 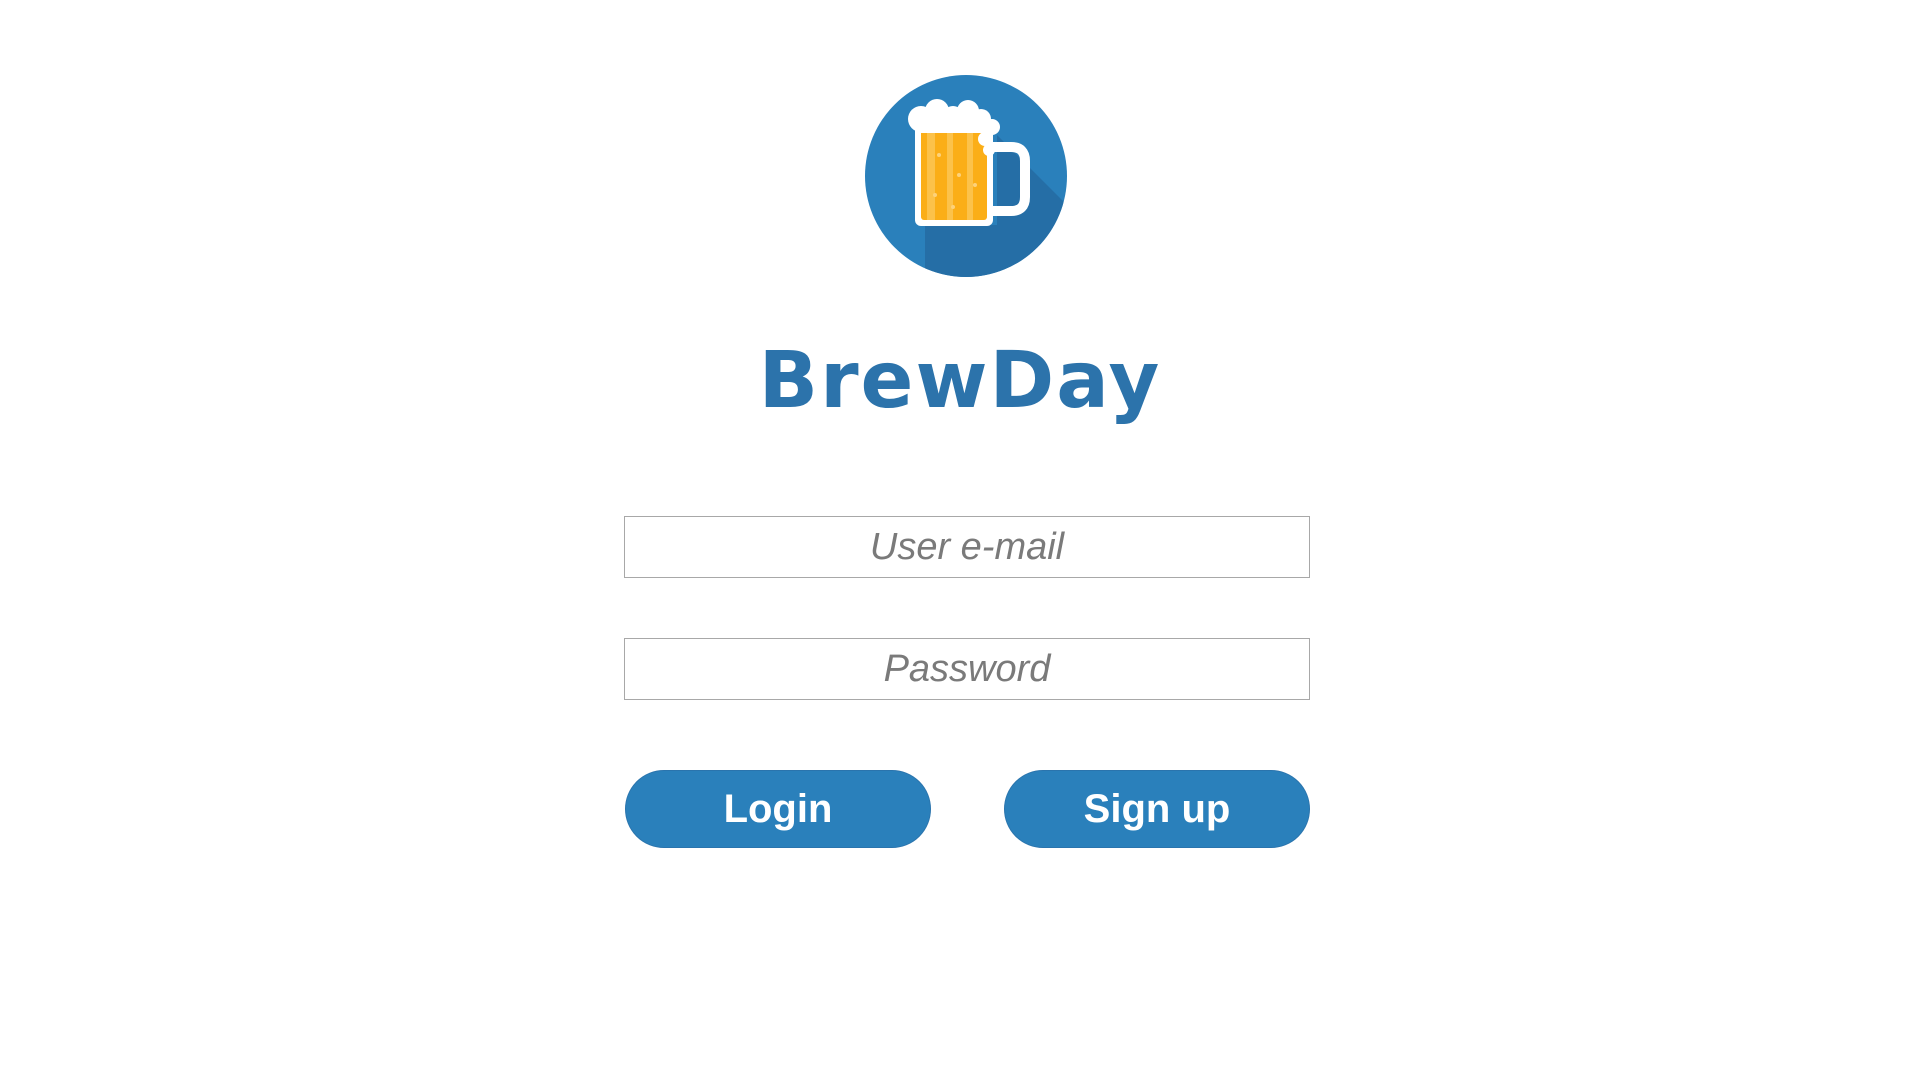 What do you see at coordinates (1157, 809) in the screenshot?
I see `signup-button: Sign up` at bounding box center [1157, 809].